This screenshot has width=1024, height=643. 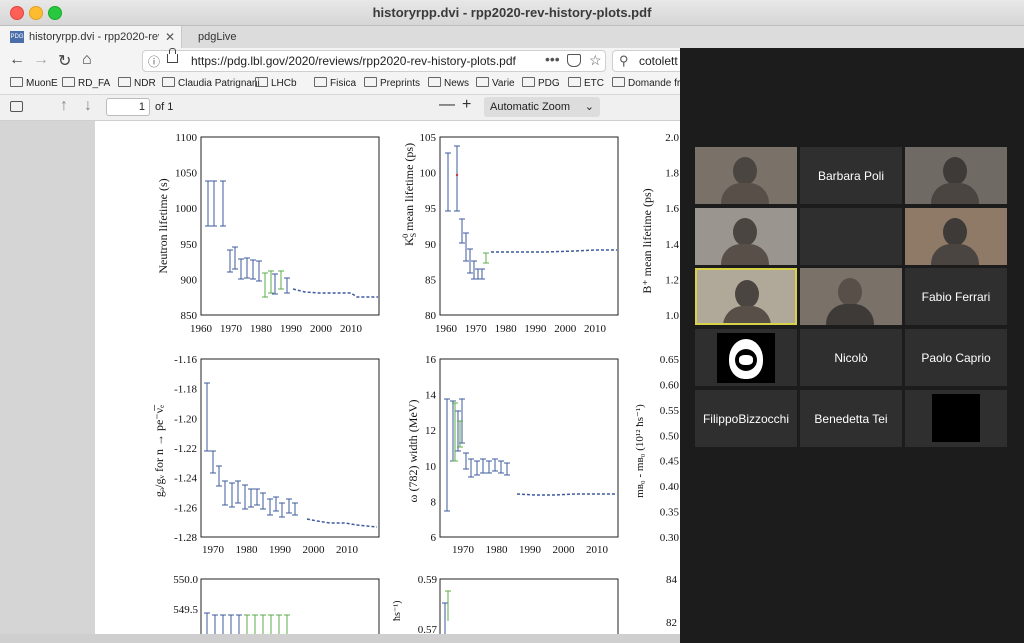 I want to click on pocket-icon, so click(x=574, y=60).